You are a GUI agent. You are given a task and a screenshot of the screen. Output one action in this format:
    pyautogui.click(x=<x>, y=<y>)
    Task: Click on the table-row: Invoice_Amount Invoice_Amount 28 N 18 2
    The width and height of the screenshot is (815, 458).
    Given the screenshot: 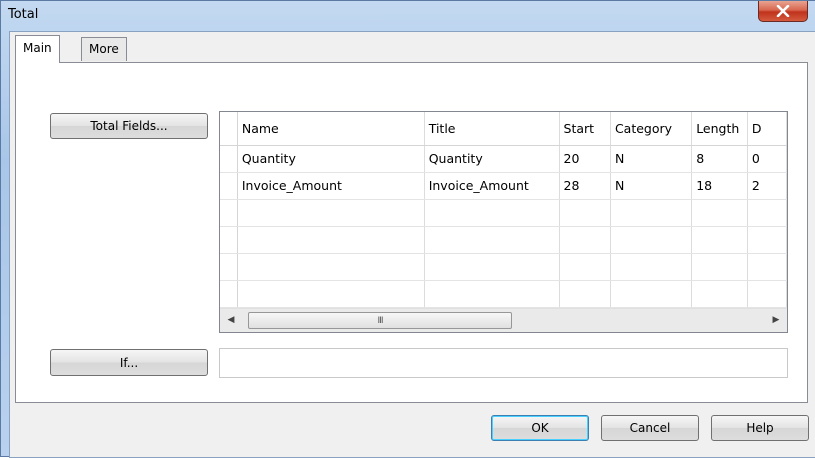 What is the action you would take?
    pyautogui.click(x=503, y=186)
    